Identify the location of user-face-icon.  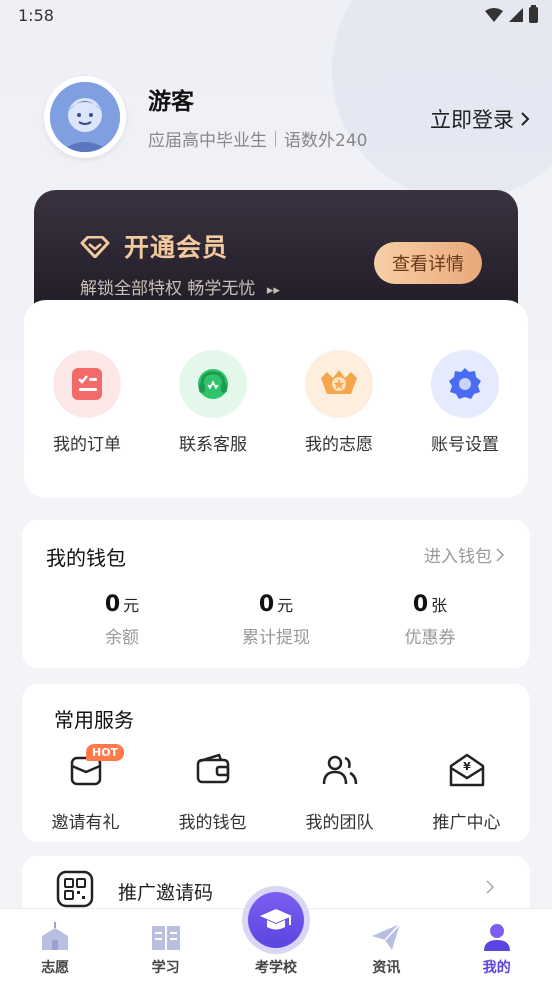
(85, 117).